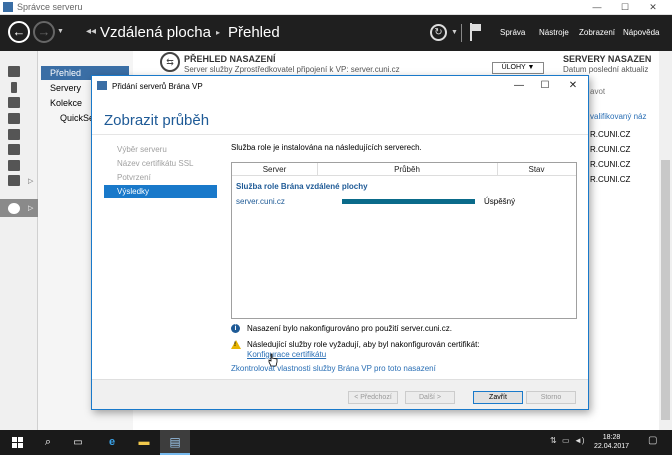 The width and height of the screenshot is (672, 455). What do you see at coordinates (50, 7) in the screenshot?
I see `window-title: Správce serveru` at bounding box center [50, 7].